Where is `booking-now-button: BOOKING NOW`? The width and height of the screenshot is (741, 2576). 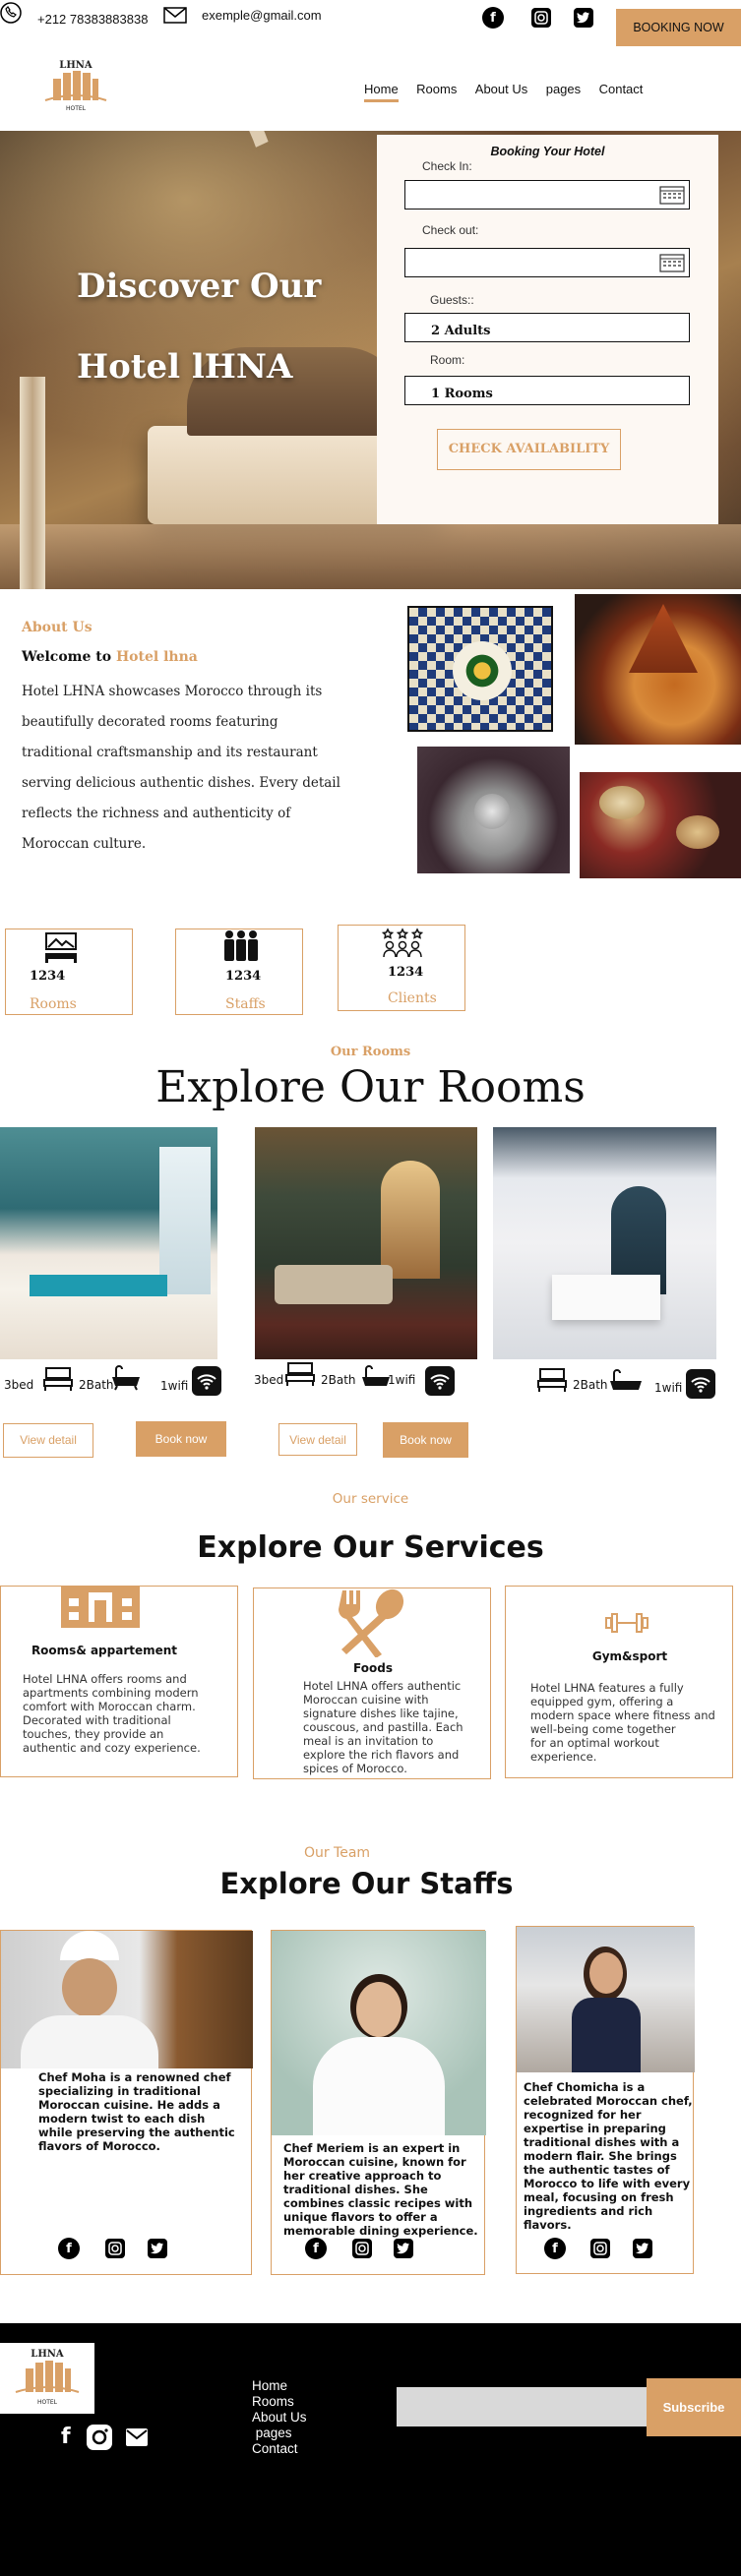
booking-now-button: BOOKING NOW is located at coordinates (678, 27).